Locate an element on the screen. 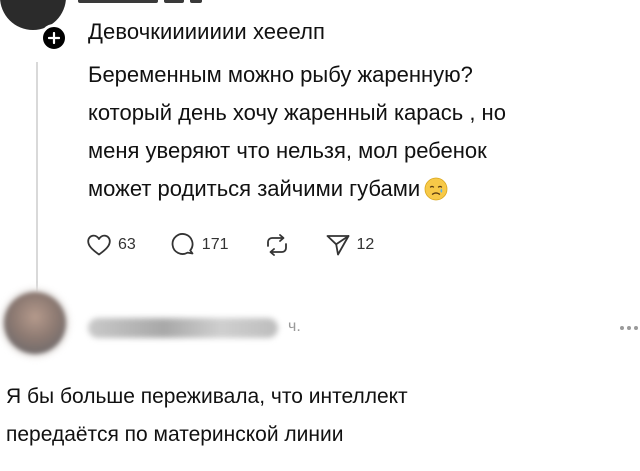 This screenshot has width=640, height=471. crying-face-emoji-icon is located at coordinates (436, 189).